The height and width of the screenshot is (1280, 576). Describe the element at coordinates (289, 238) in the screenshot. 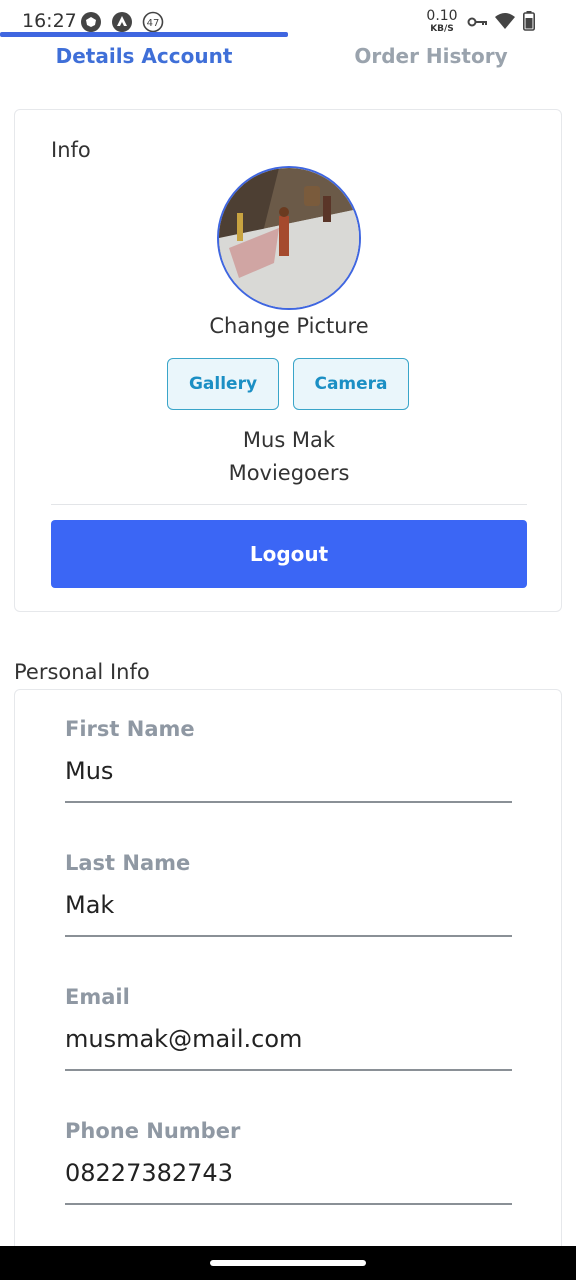

I see `avatar` at that location.